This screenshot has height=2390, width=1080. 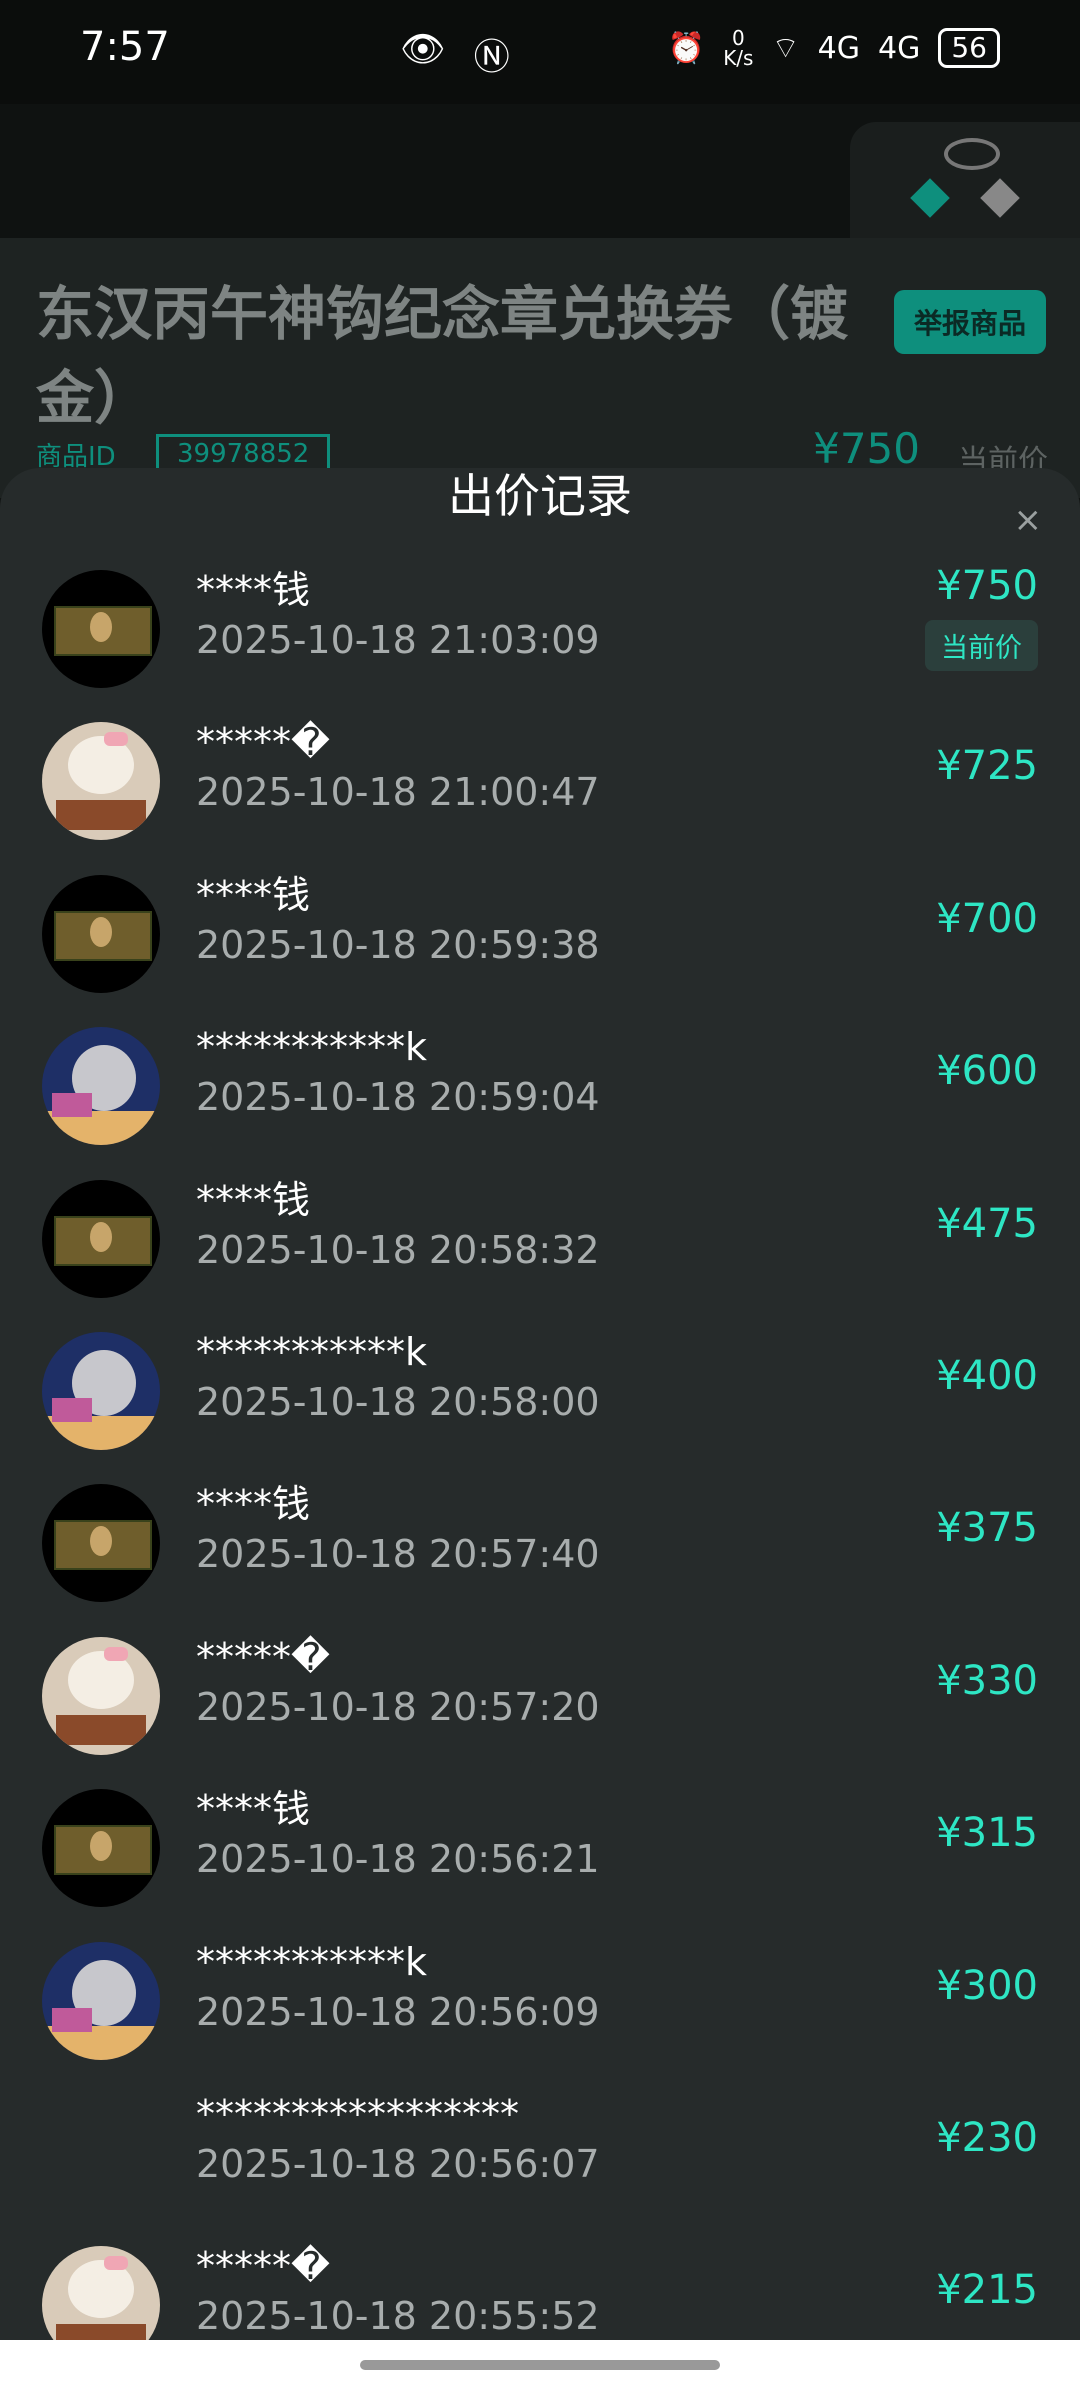 I want to click on bid-row: ***********k 2025-10-18 20:59:04 ¥600, so click(x=540, y=1085).